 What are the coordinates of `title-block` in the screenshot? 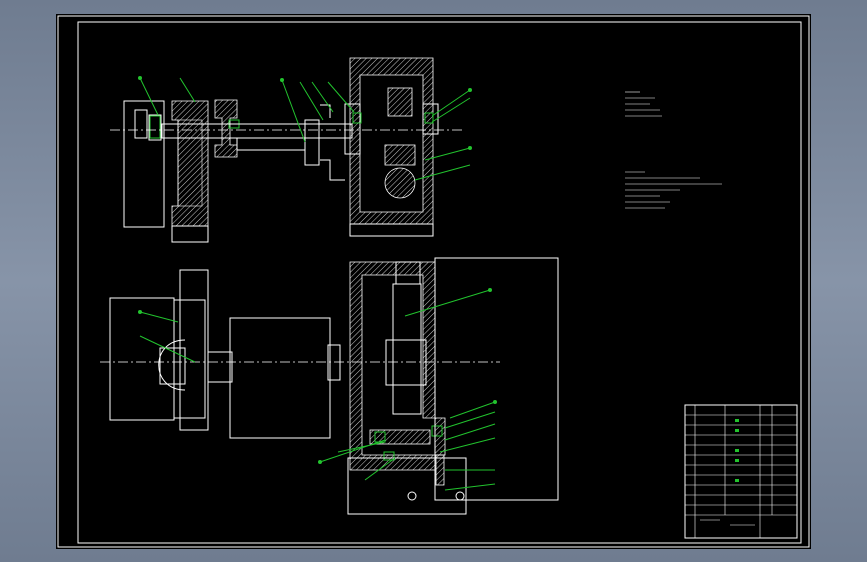 It's located at (741, 471).